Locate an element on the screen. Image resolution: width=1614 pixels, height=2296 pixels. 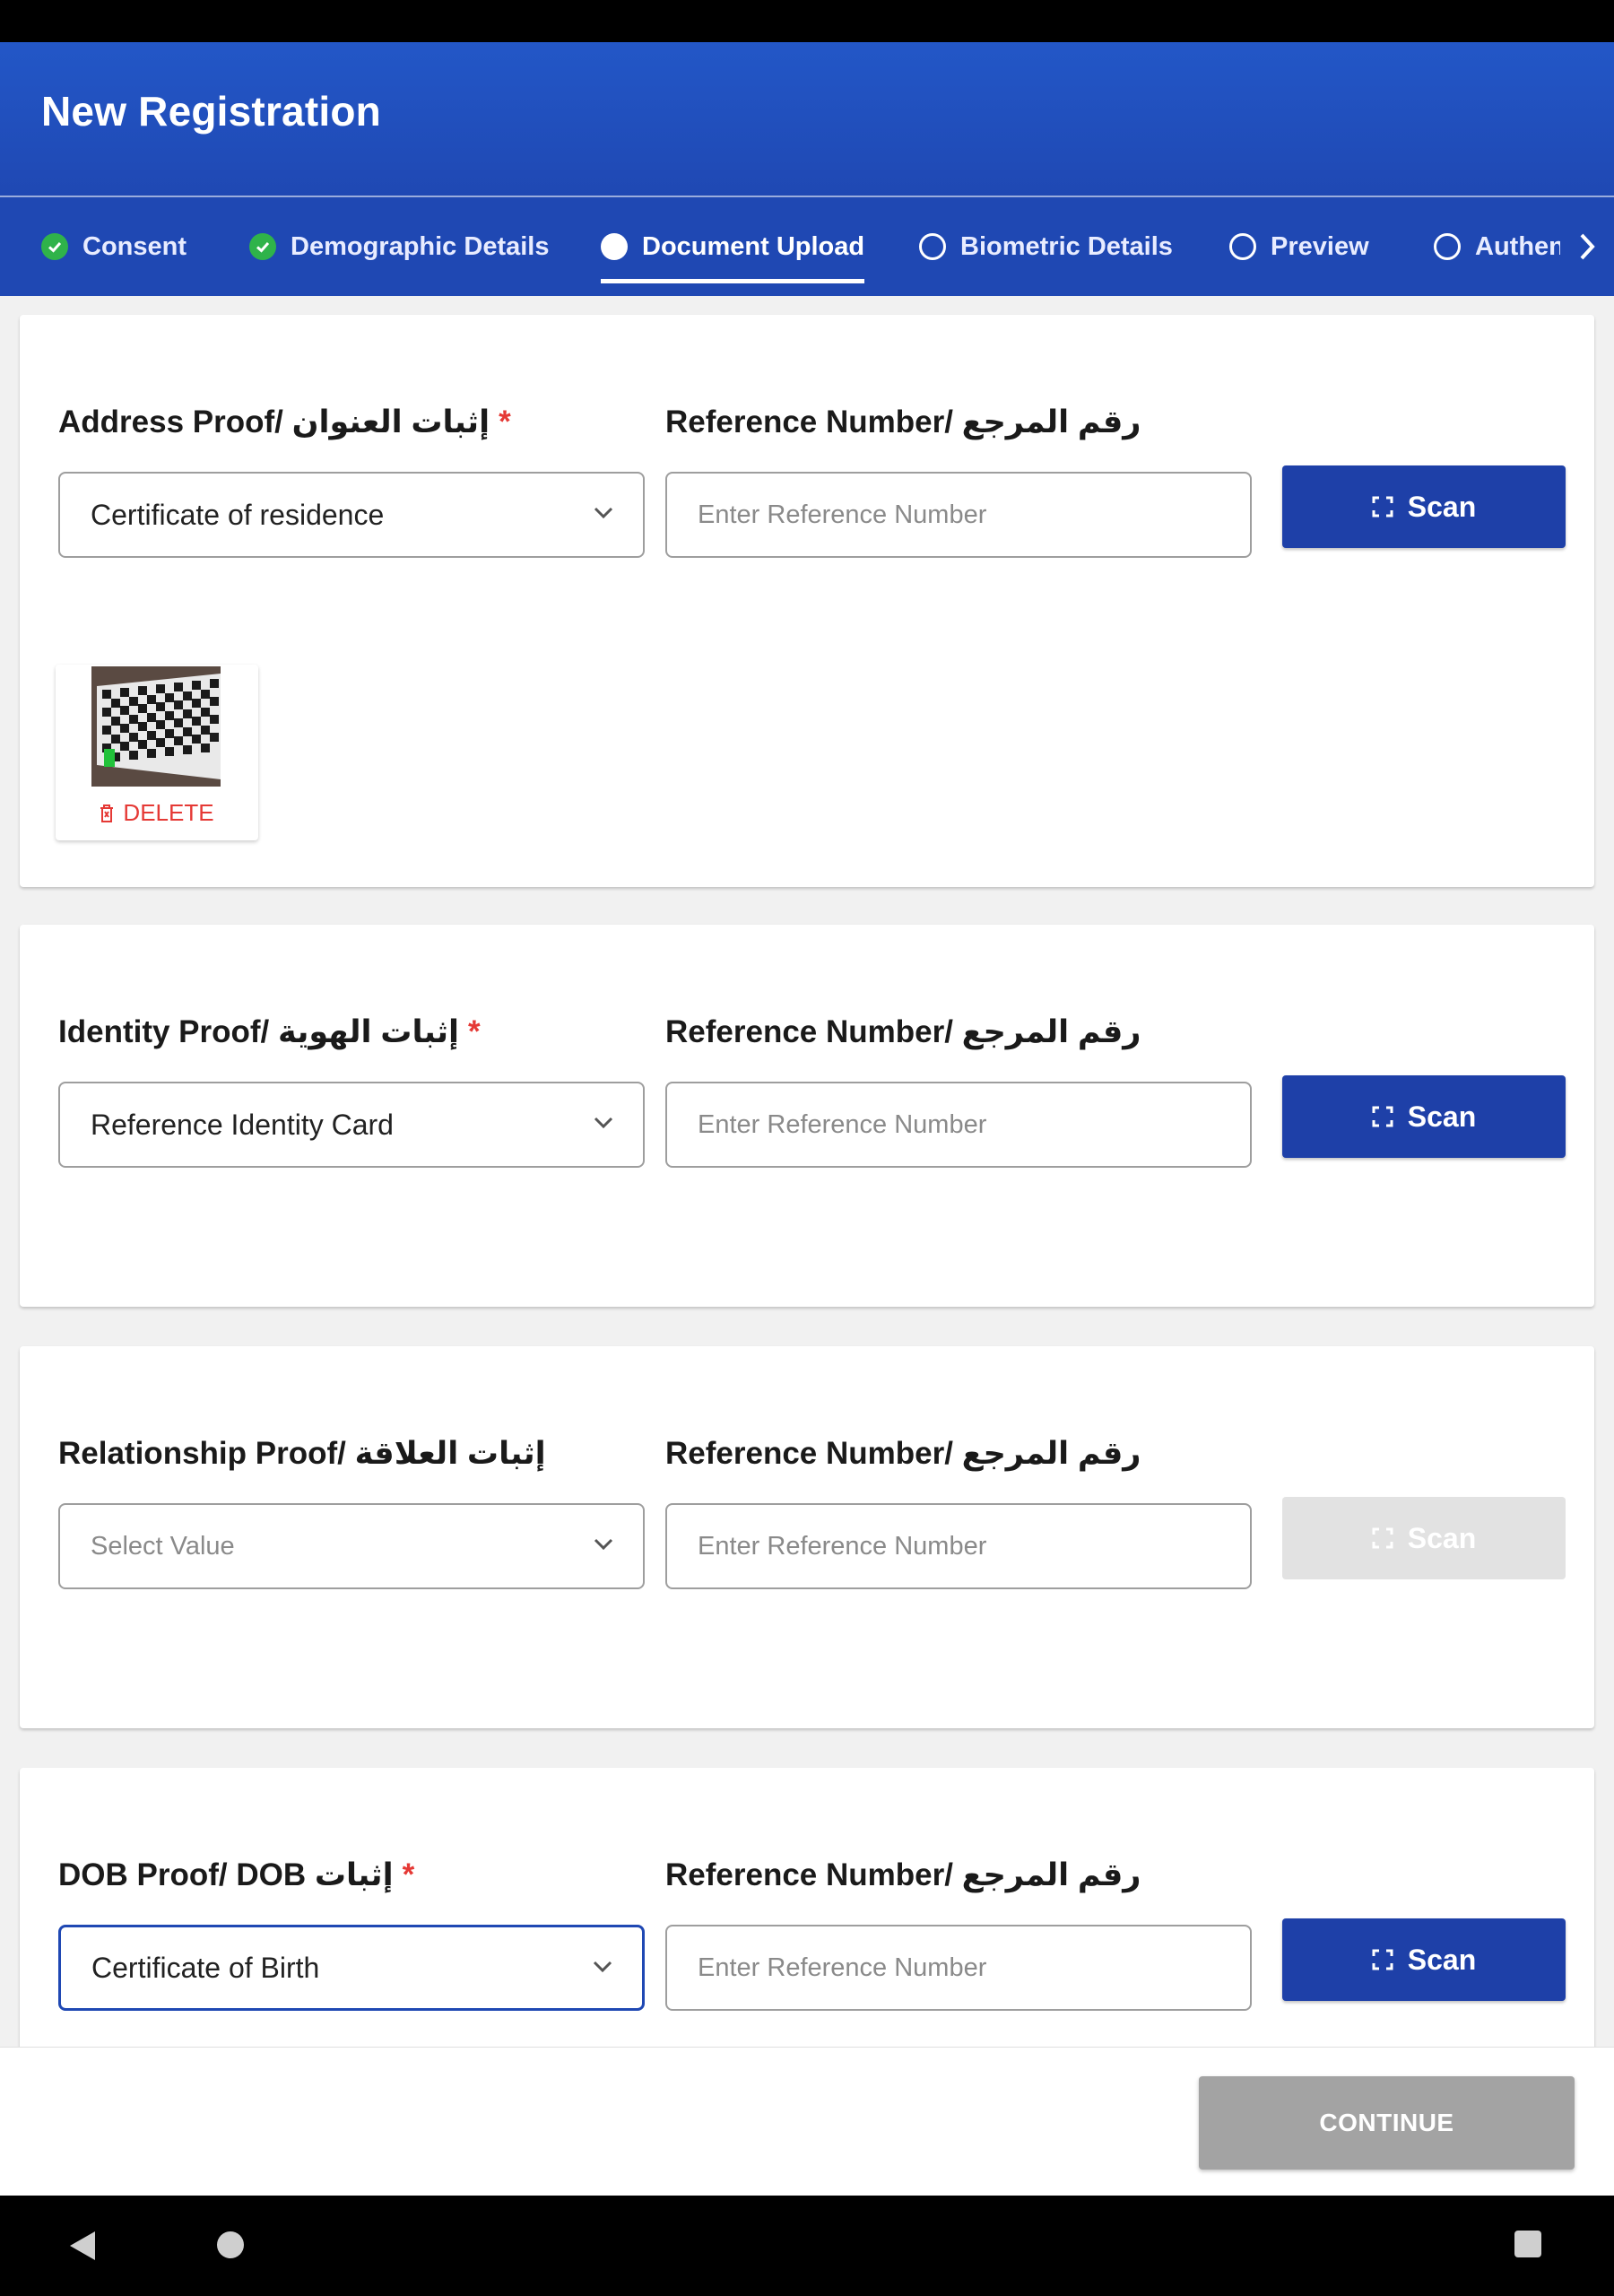
address-proof-label: Address Proof/ إثبات العنوان * is located at coordinates (284, 421).